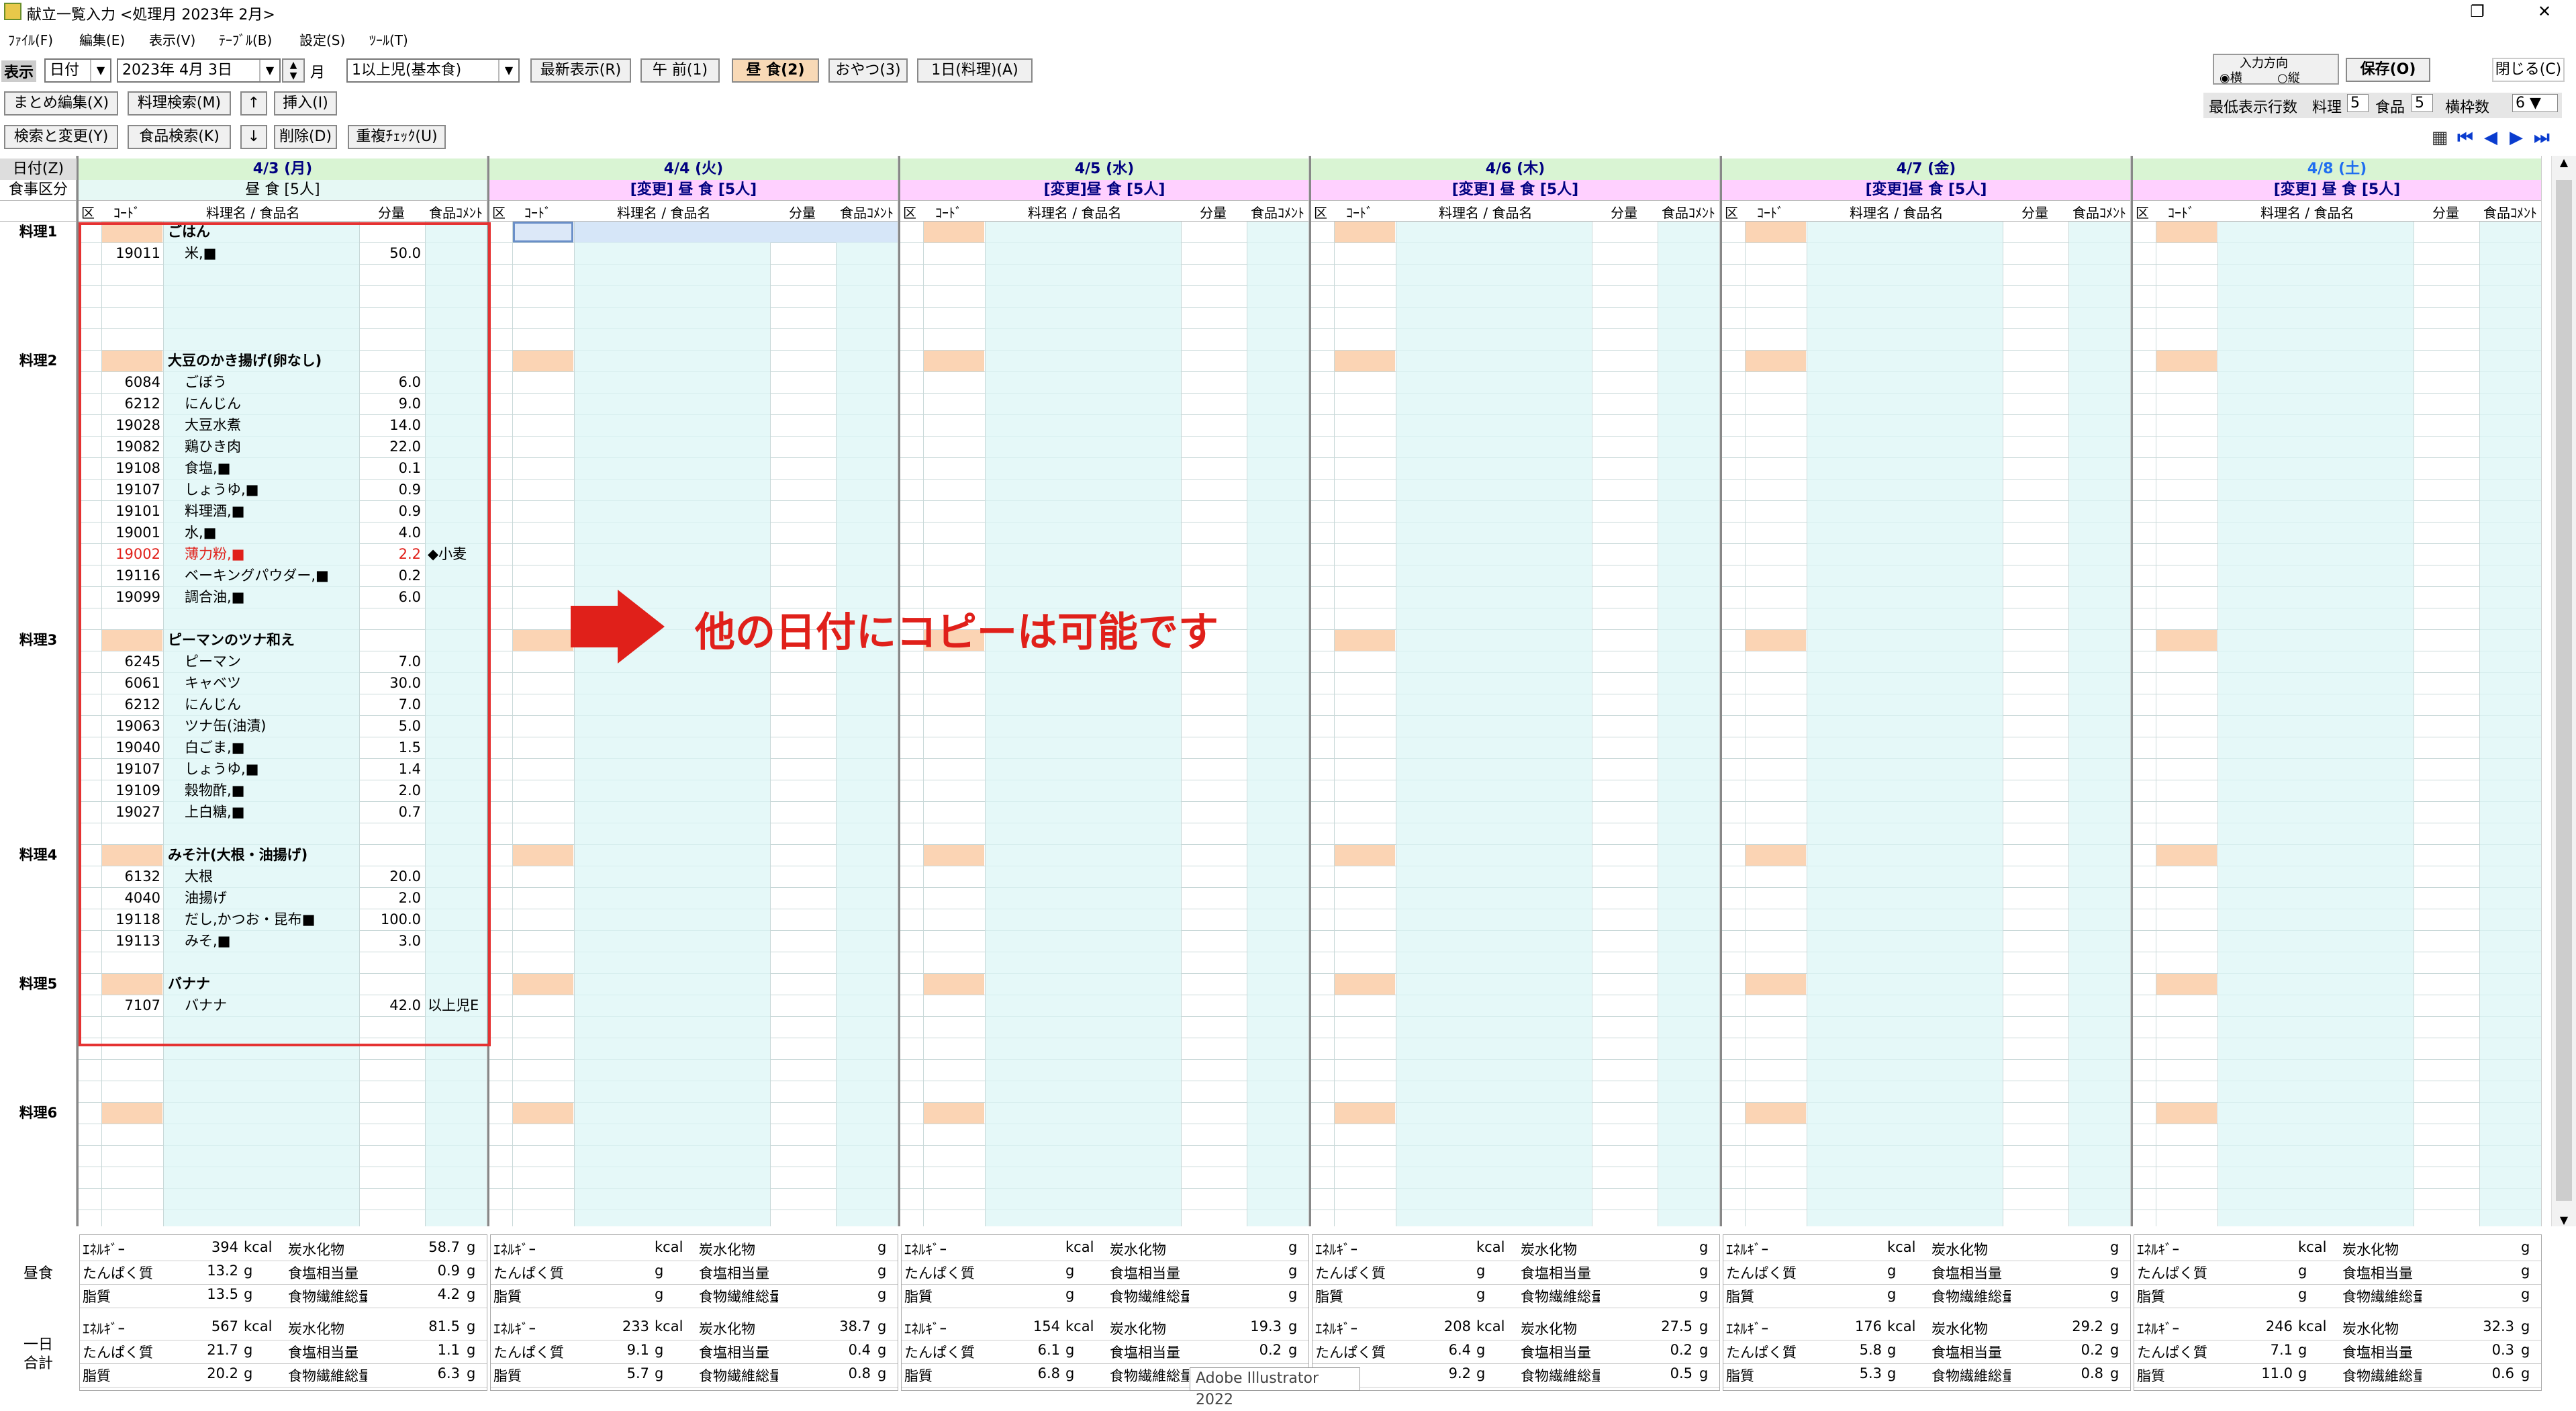  What do you see at coordinates (77, 70) in the screenshot?
I see `view-mode-select: 日付 ▼` at bounding box center [77, 70].